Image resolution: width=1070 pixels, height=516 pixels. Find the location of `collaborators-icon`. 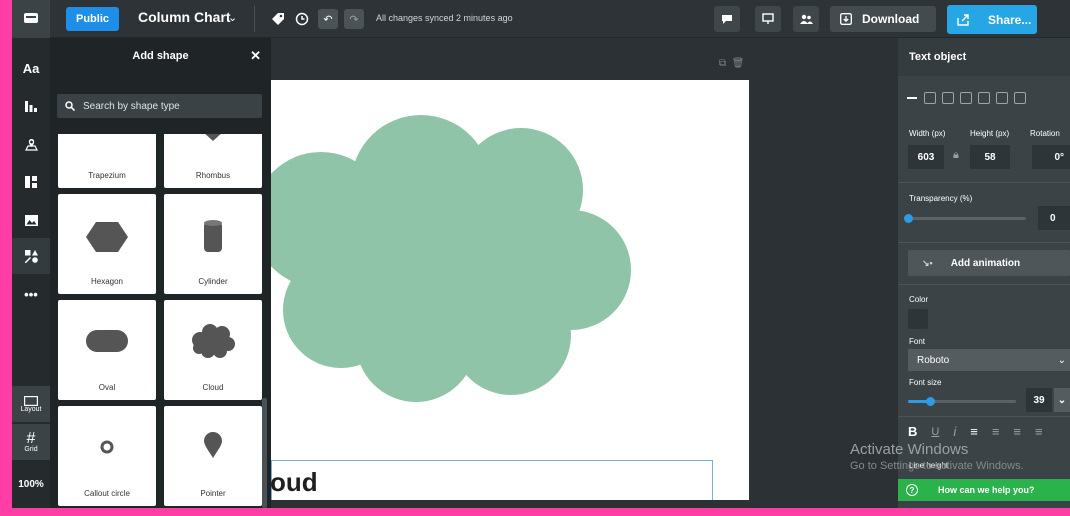

collaborators-icon is located at coordinates (806, 19).